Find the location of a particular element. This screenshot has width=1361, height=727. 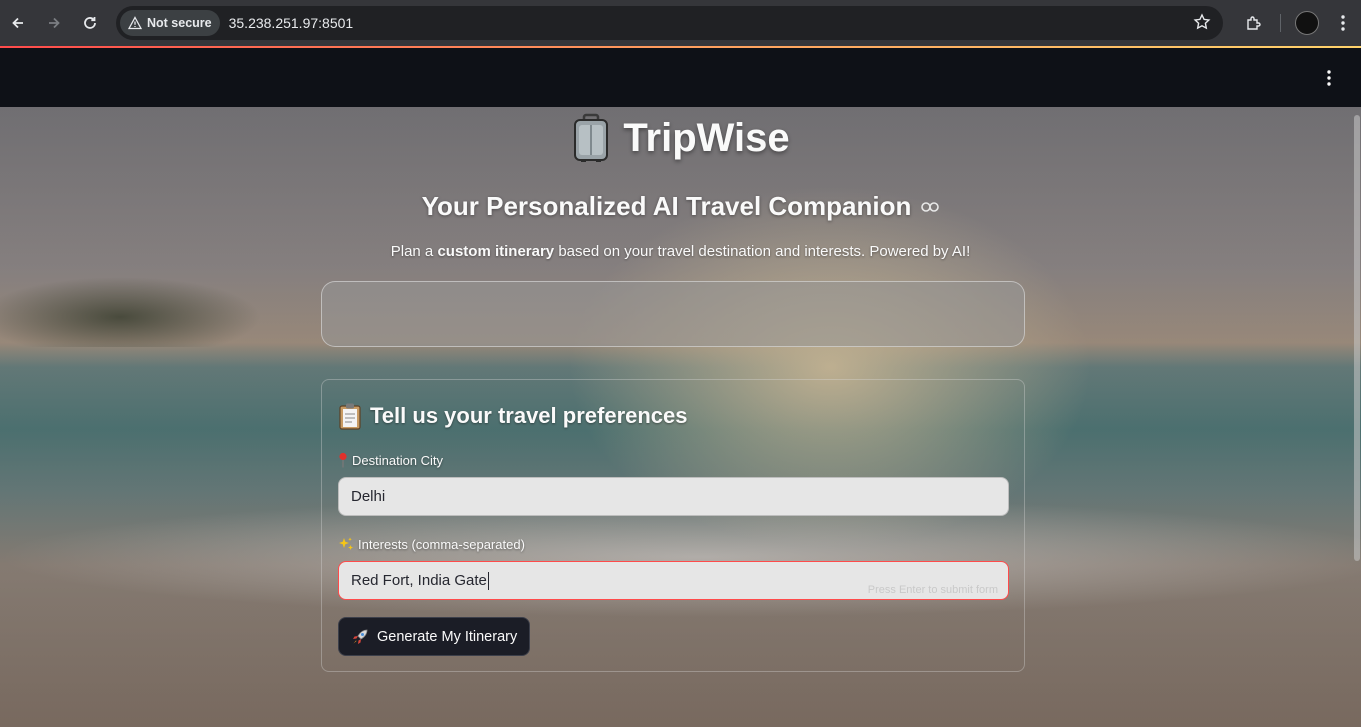

form-heading-text: Tell us your travel preferences is located at coordinates (529, 415).